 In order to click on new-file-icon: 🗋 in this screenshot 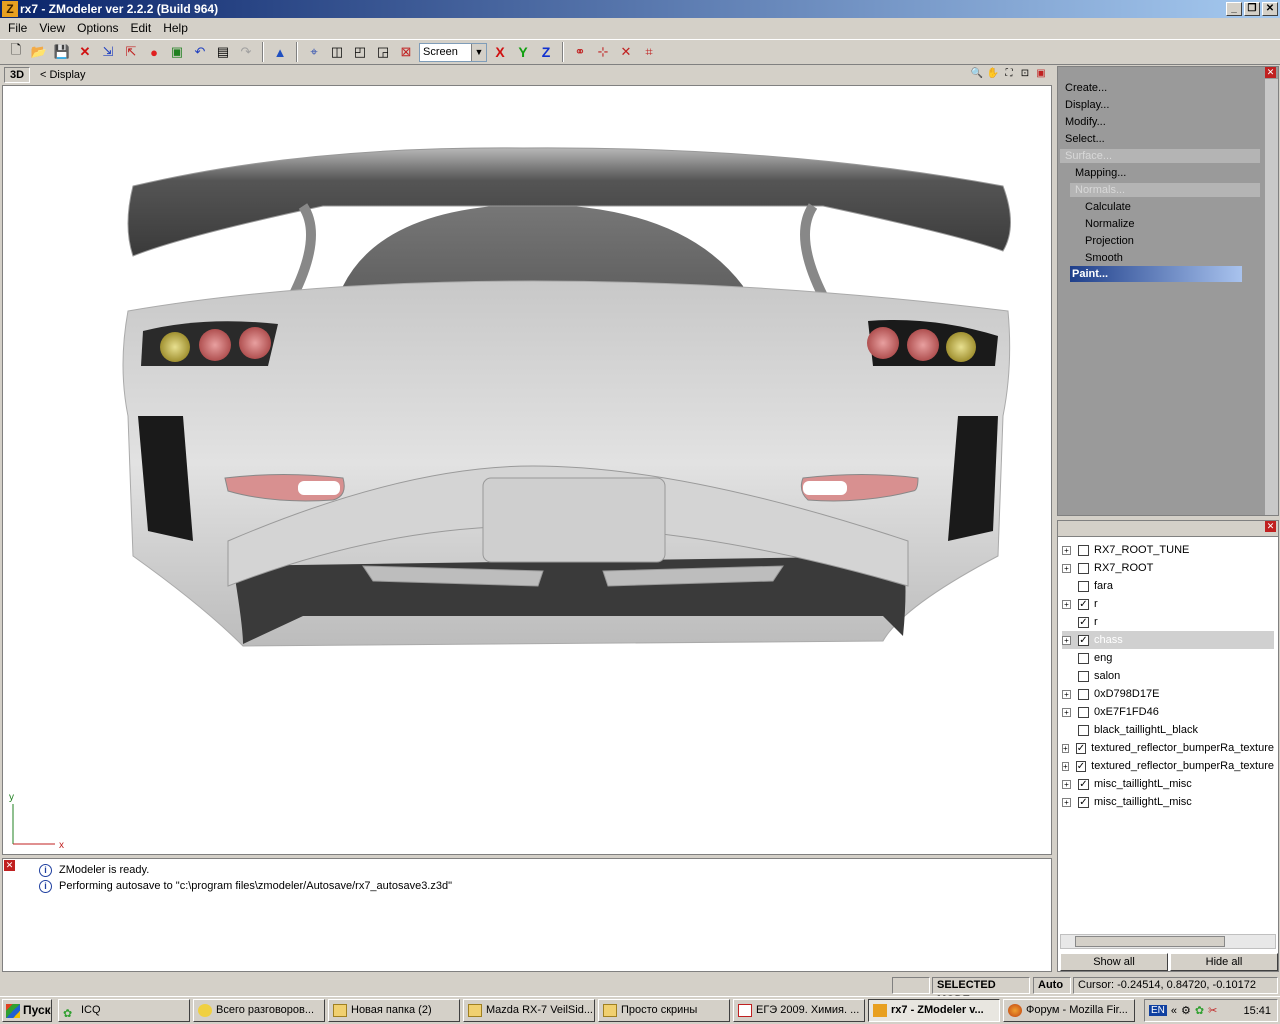, I will do `click(16, 52)`.